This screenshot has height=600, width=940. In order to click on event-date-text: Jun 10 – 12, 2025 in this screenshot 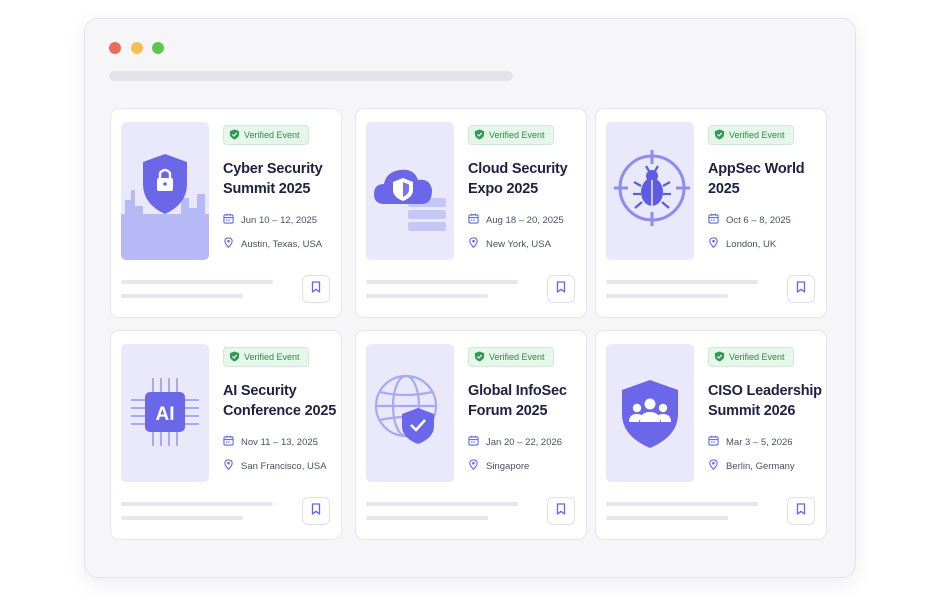, I will do `click(279, 220)`.